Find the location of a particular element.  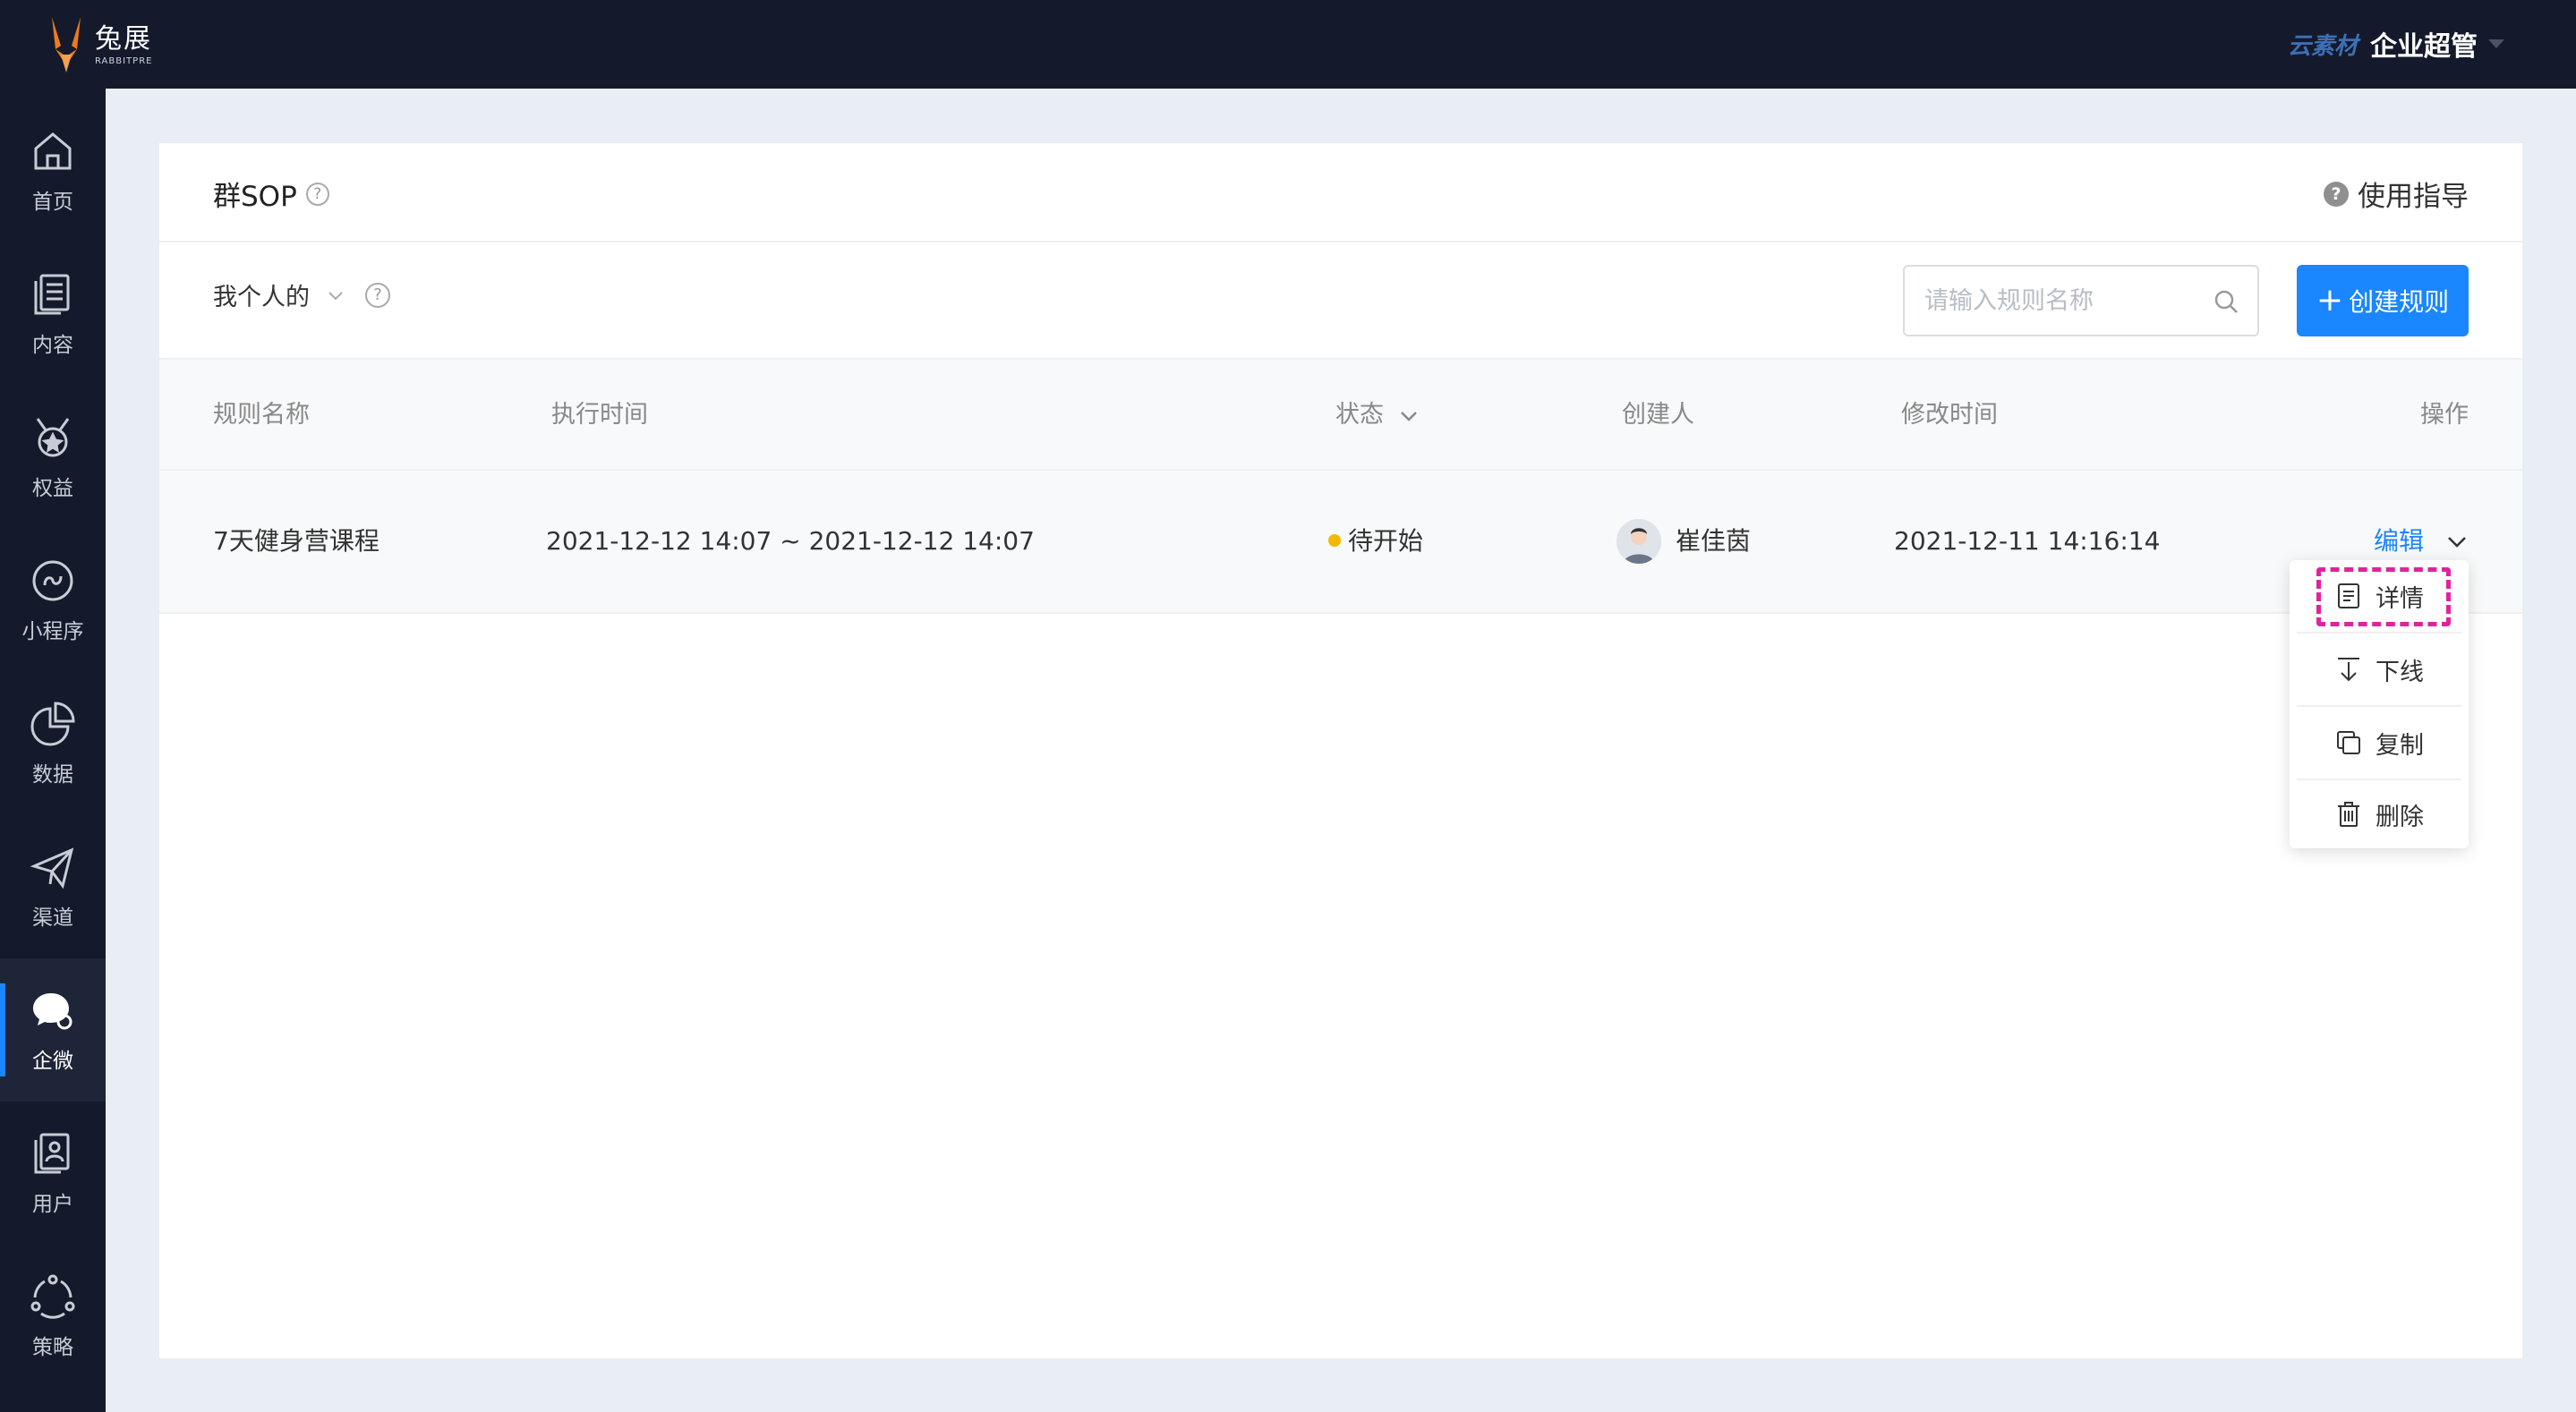

status-dot is located at coordinates (1334, 540).